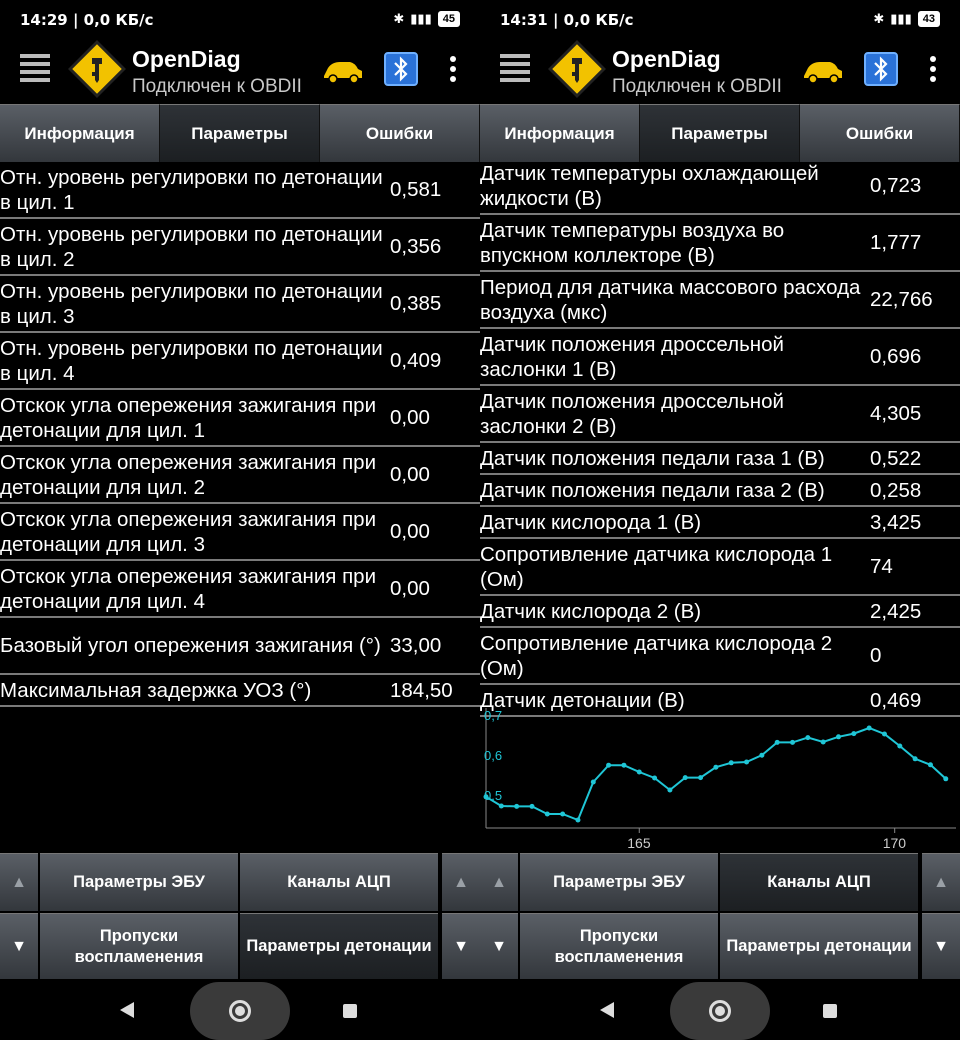 The image size is (960, 1040). Describe the element at coordinates (416, 303) in the screenshot. I see `parameter-value: 0,385` at that location.